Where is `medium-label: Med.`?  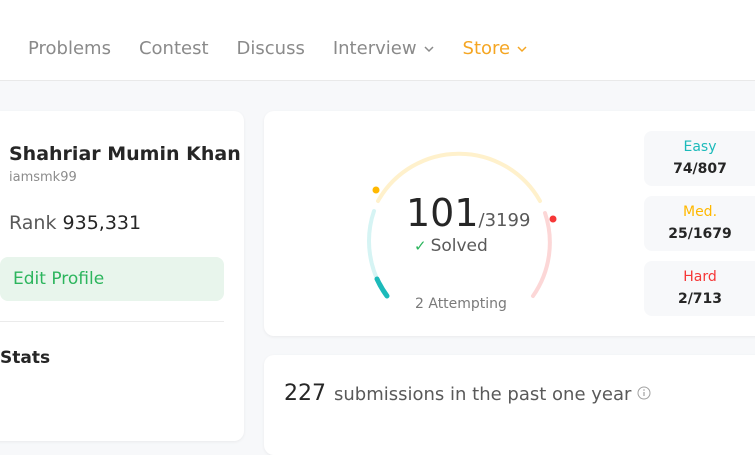
medium-label: Med. is located at coordinates (700, 212).